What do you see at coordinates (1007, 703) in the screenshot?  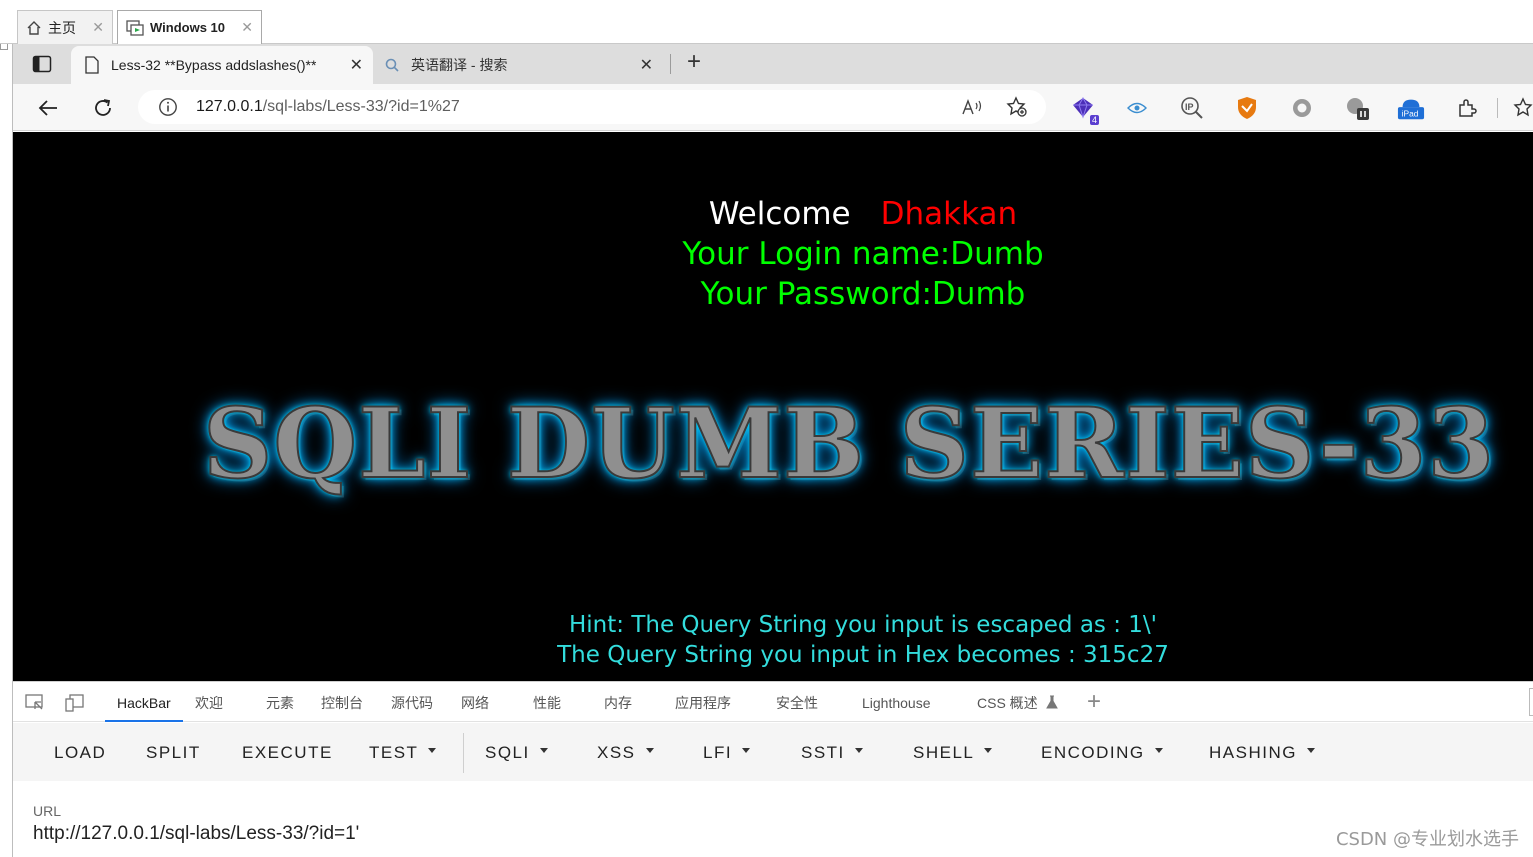 I see `devtools-tab-css-overview-label: CSS 概述` at bounding box center [1007, 703].